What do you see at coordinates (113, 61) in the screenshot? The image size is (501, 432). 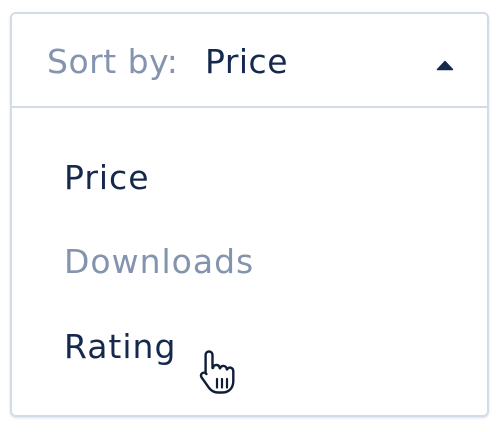 I see `sort-by-label: Sort by:` at bounding box center [113, 61].